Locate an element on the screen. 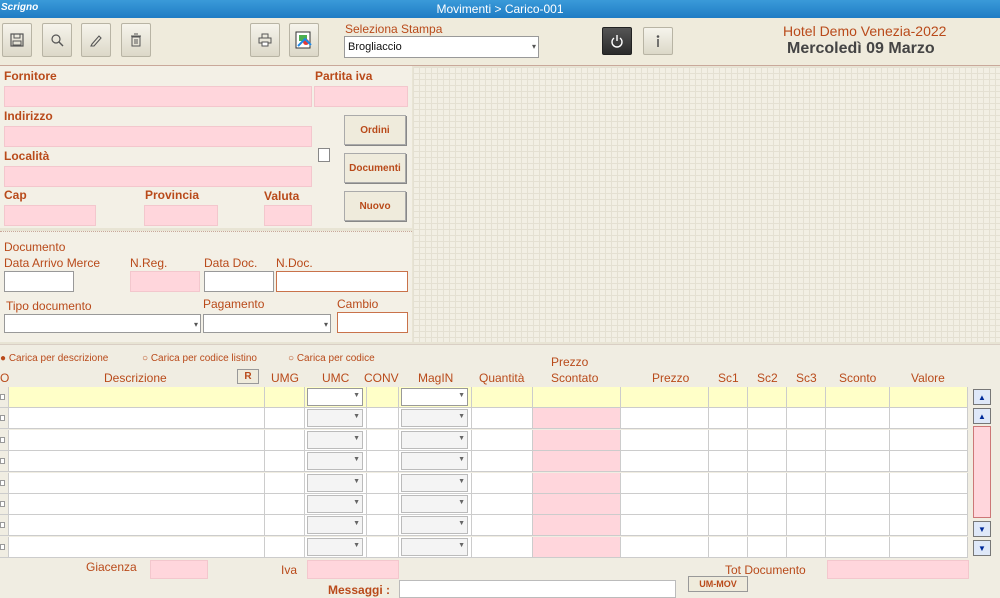 The height and width of the screenshot is (598, 1000). scroll-down-button: ▼ is located at coordinates (982, 529).